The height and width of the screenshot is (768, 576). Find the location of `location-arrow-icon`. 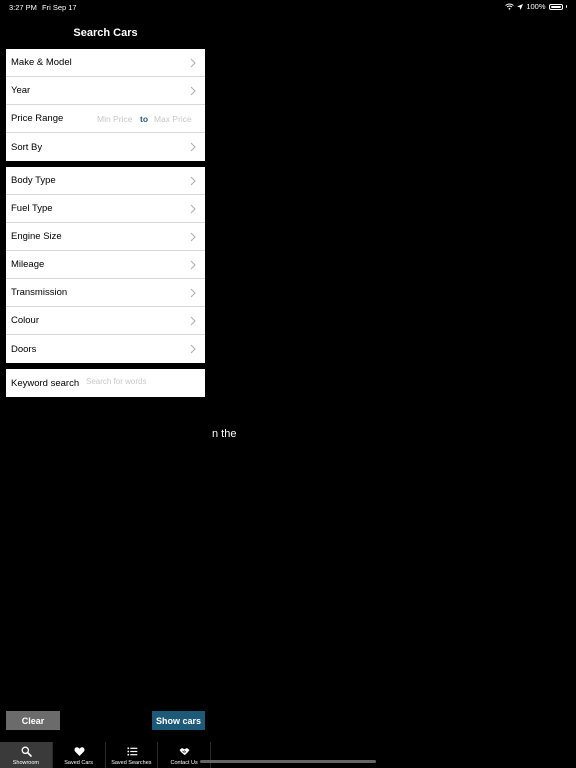

location-arrow-icon is located at coordinates (520, 6).